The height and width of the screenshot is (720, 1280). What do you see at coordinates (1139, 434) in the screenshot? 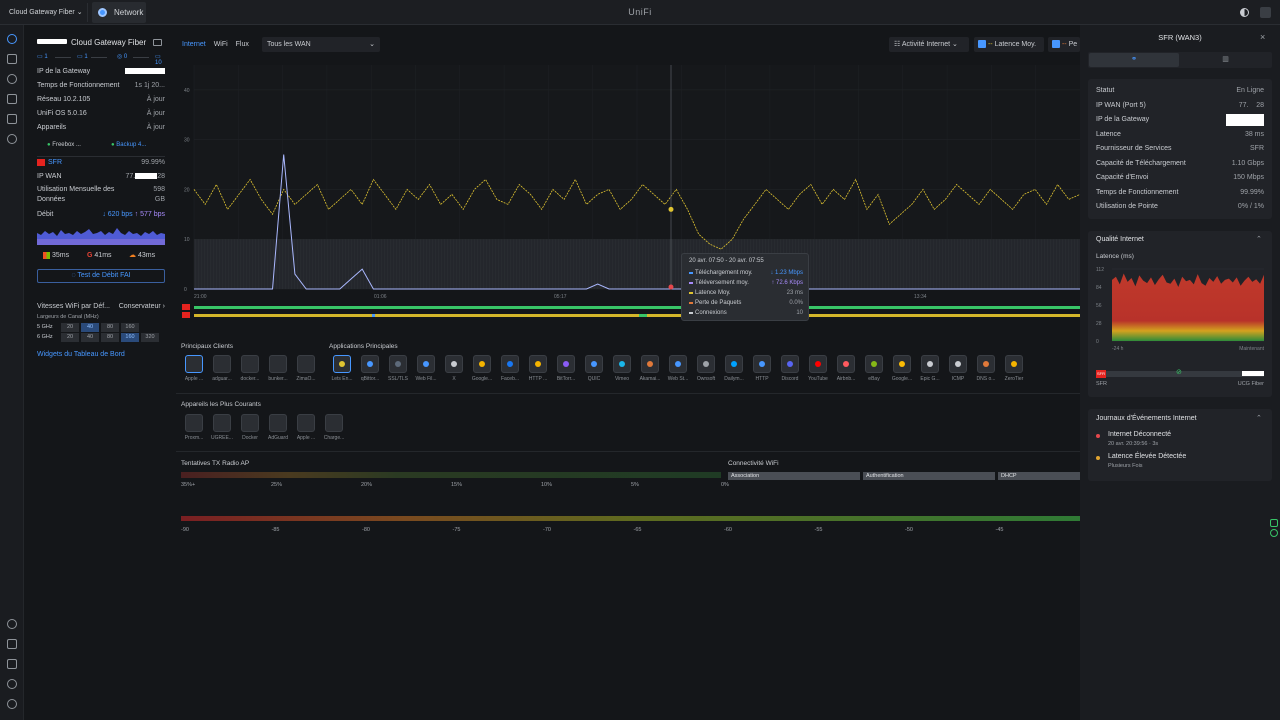
I see `event-title: Internet Déconnecté` at bounding box center [1139, 434].